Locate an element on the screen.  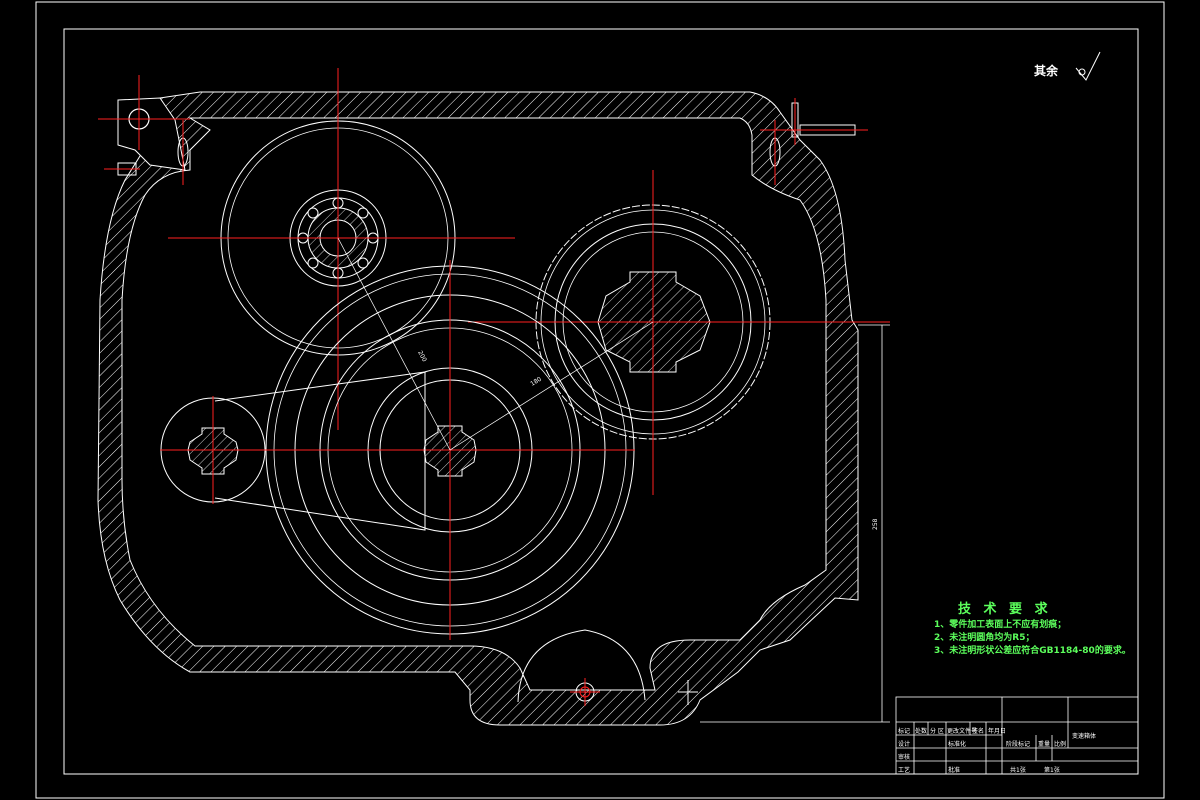
roughness-symbol-icon is located at coordinates (1088, 66).